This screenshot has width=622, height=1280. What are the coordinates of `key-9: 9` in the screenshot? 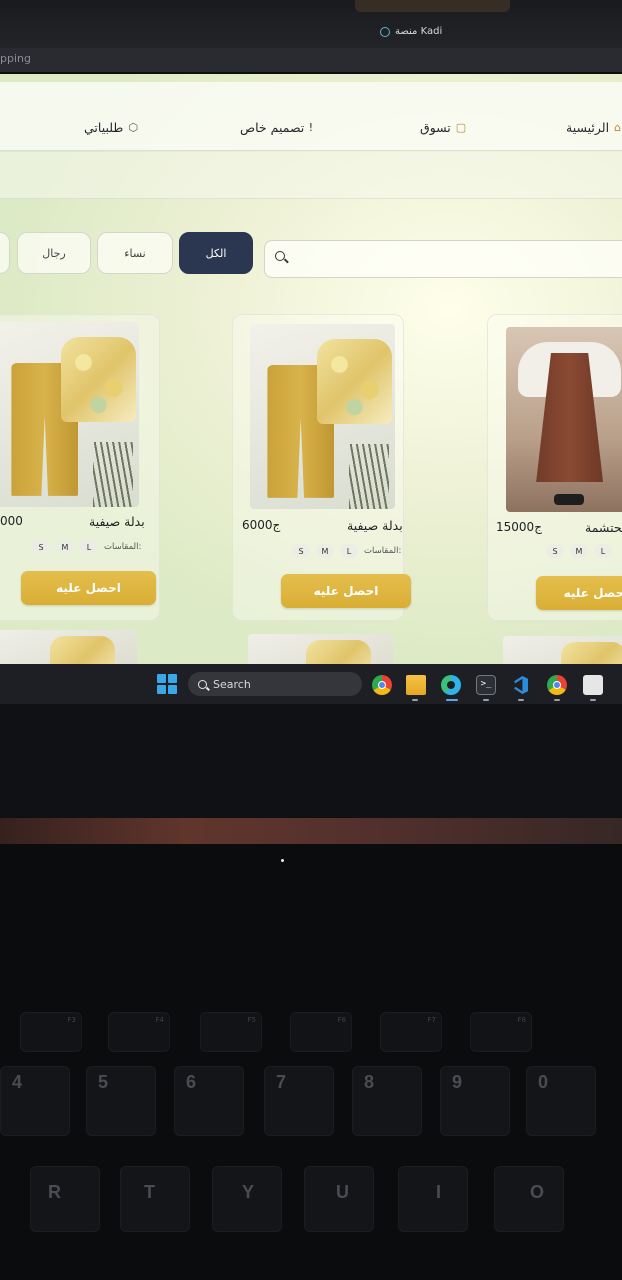 It's located at (475, 1101).